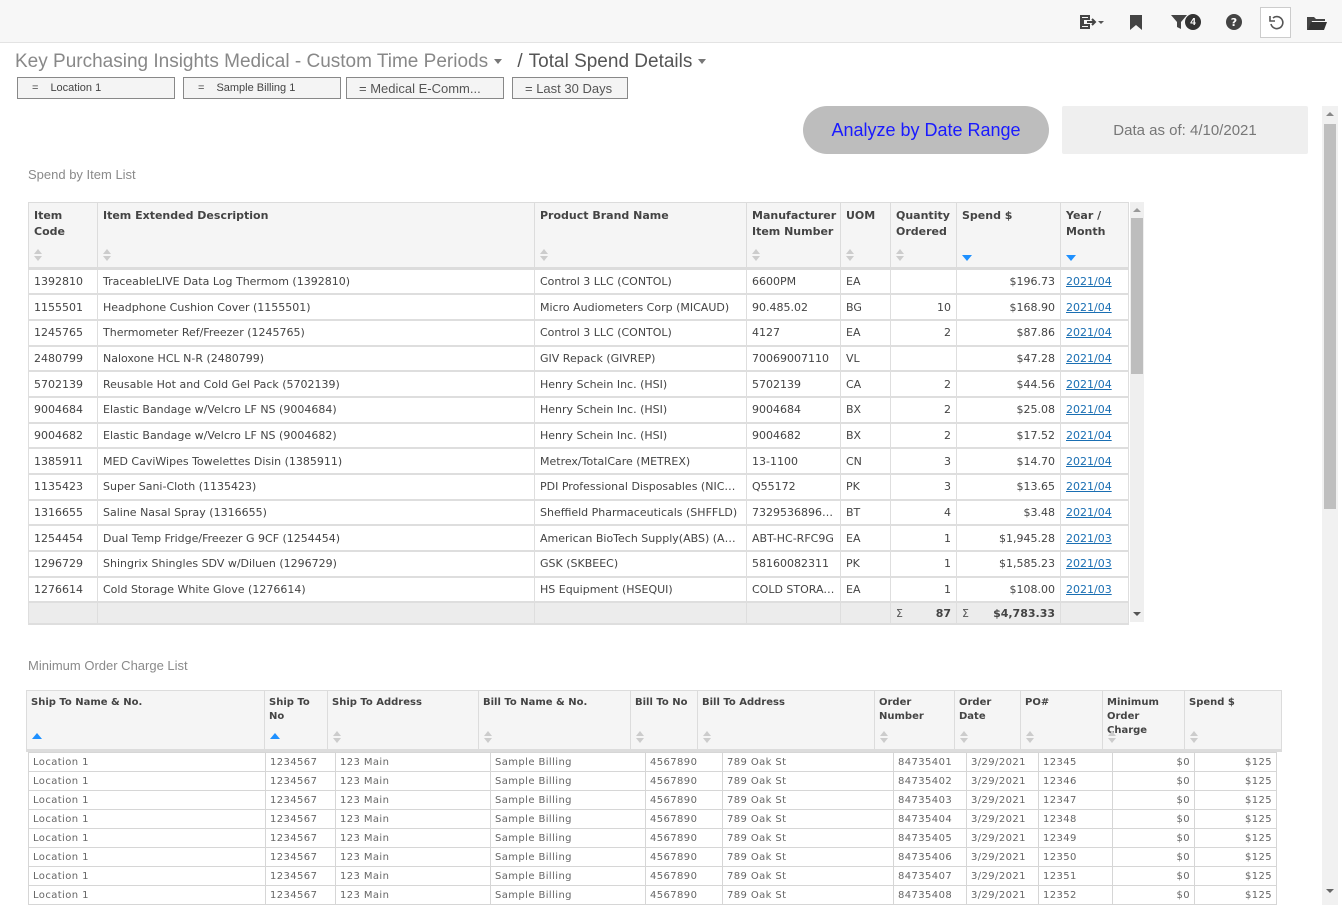  Describe the element at coordinates (316, 236) in the screenshot. I see `column-header-description: Item Extended Description` at that location.